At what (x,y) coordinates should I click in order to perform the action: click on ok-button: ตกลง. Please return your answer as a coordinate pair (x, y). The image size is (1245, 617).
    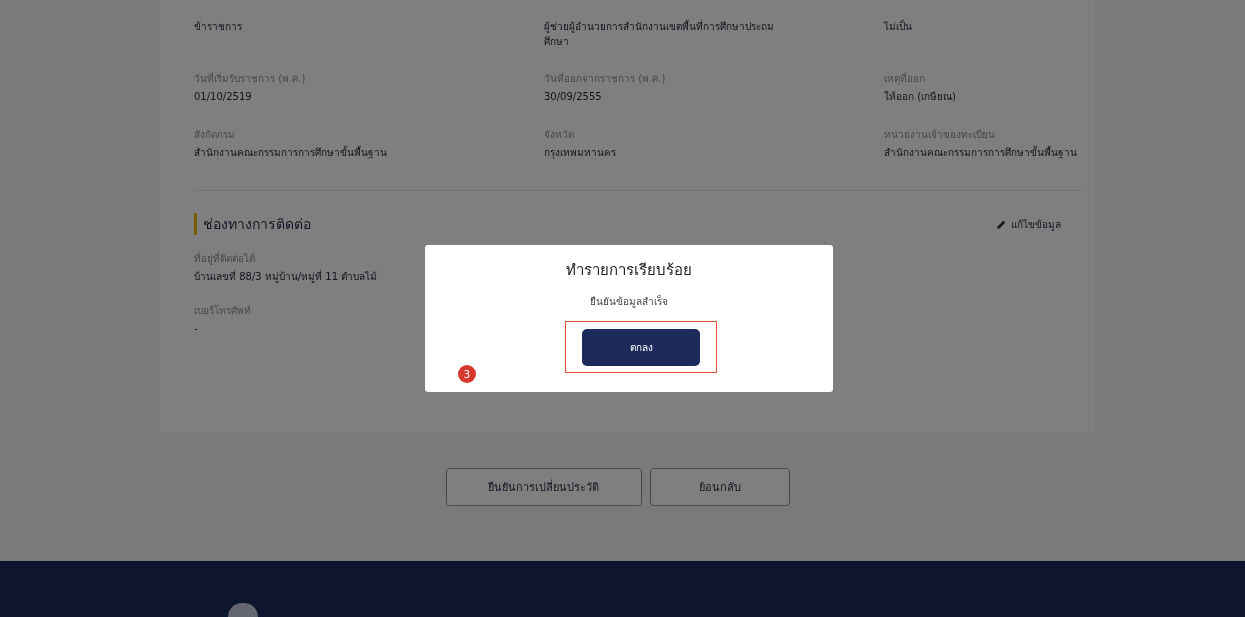
    Looking at the image, I should click on (641, 347).